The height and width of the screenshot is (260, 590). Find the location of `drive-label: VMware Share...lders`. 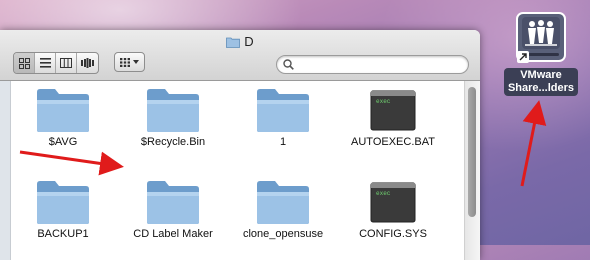

drive-label: VMware Share...lders is located at coordinates (541, 82).